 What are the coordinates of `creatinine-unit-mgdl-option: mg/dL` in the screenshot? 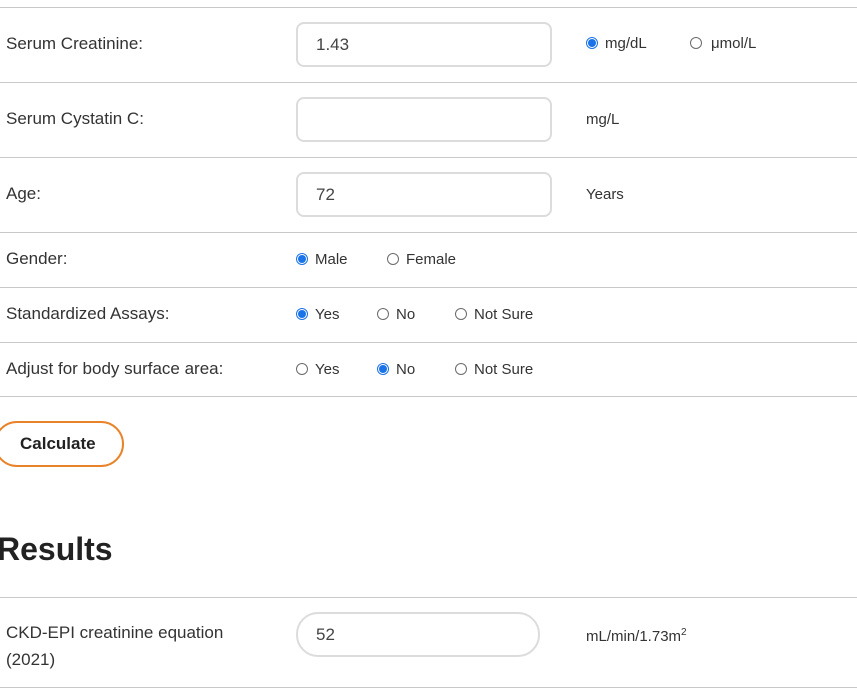 It's located at (616, 43).